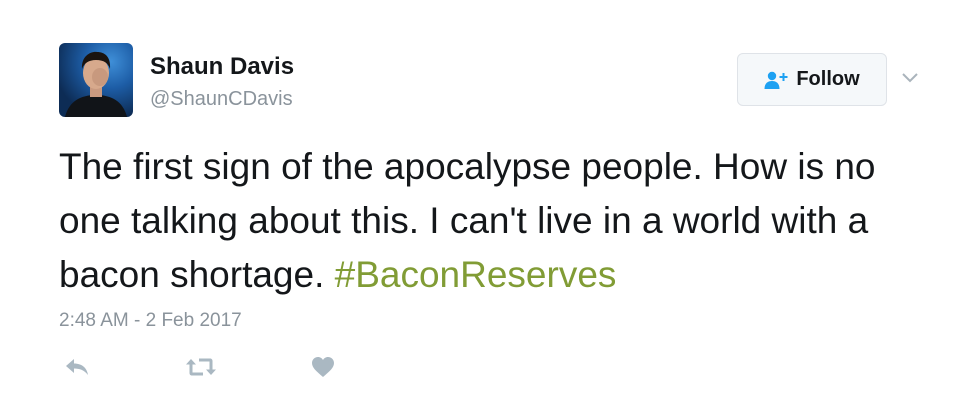 Image resolution: width=976 pixels, height=420 pixels. What do you see at coordinates (222, 67) in the screenshot?
I see `display-name: Shaun Davis` at bounding box center [222, 67].